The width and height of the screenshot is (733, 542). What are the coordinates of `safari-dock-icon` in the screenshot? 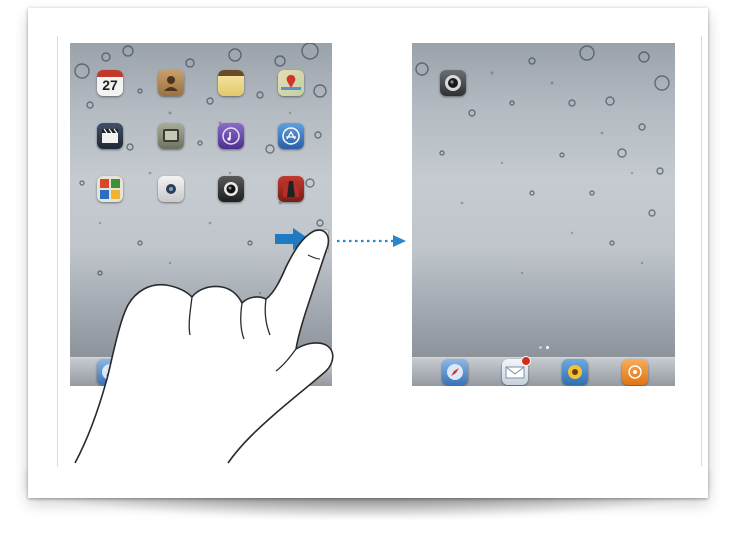 It's located at (455, 372).